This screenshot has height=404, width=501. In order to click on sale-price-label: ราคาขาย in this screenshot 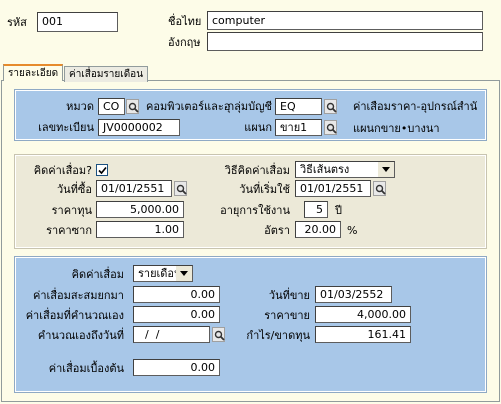, I will do `click(287, 315)`.